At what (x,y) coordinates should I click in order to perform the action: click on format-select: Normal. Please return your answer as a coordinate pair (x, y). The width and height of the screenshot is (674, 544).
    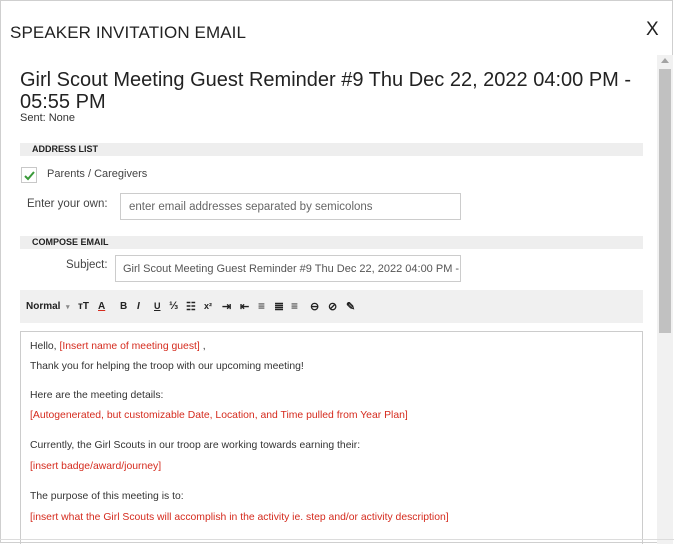
    Looking at the image, I should click on (43, 306).